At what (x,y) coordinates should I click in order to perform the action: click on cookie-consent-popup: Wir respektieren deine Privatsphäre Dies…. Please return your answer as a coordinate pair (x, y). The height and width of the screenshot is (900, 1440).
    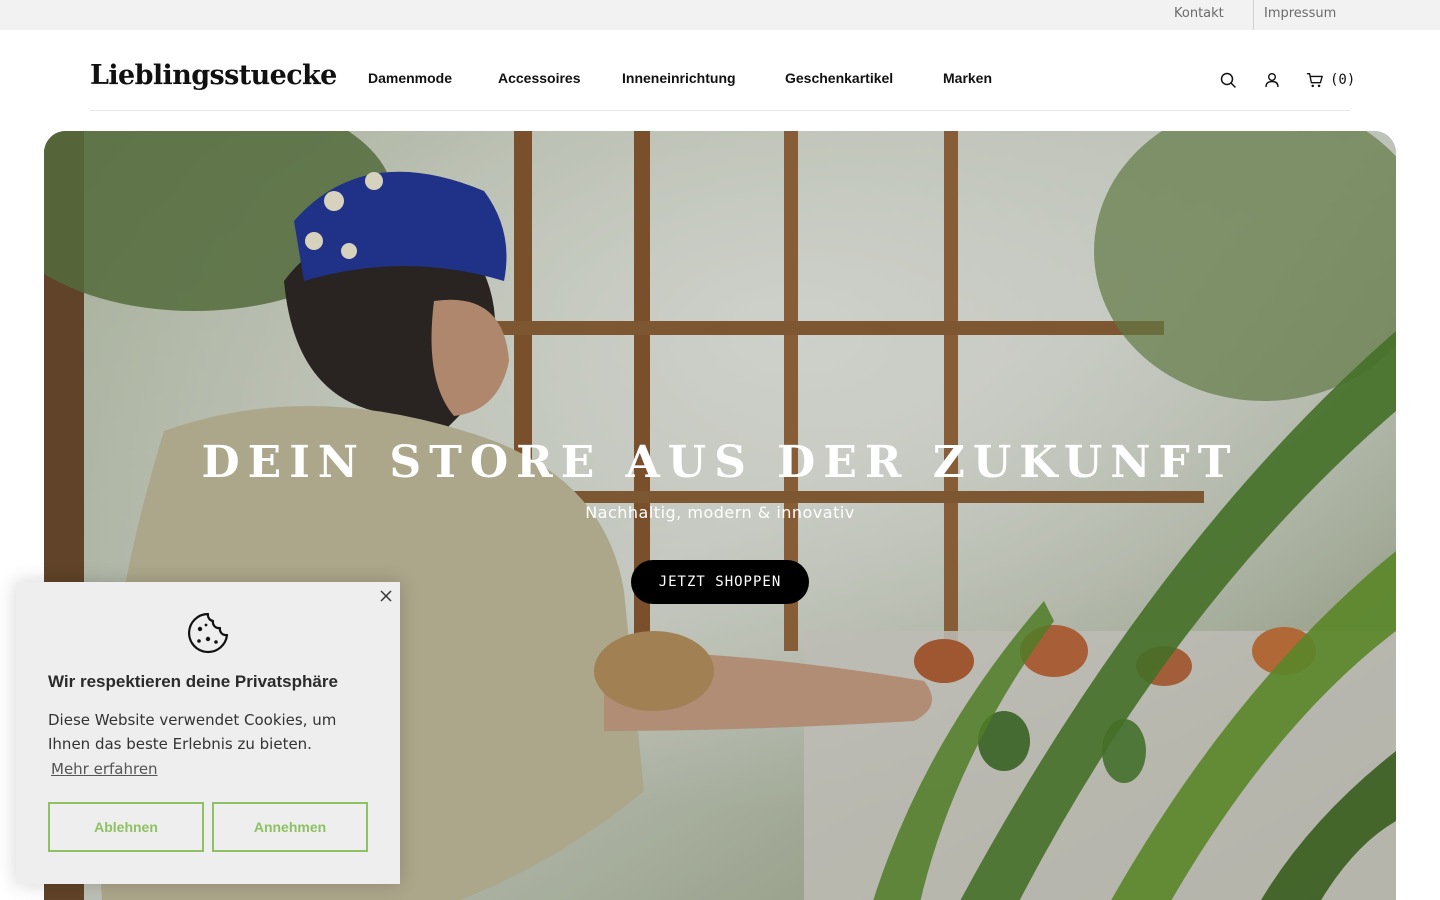
    Looking at the image, I should click on (208, 733).